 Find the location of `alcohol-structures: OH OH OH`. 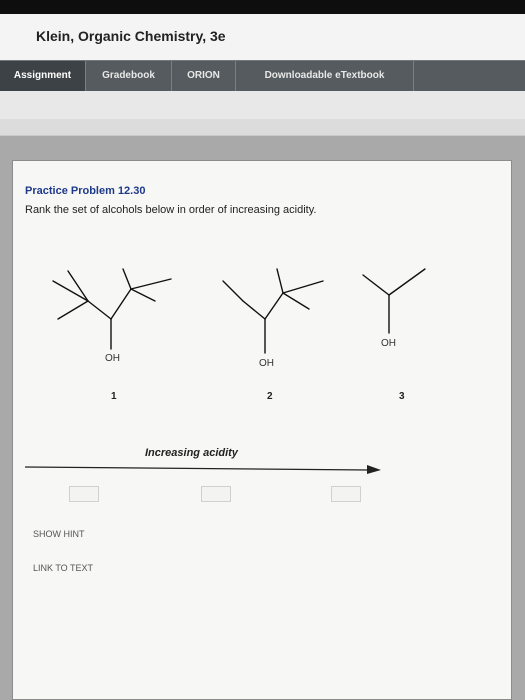

alcohol-structures: OH OH OH is located at coordinates (239, 318).